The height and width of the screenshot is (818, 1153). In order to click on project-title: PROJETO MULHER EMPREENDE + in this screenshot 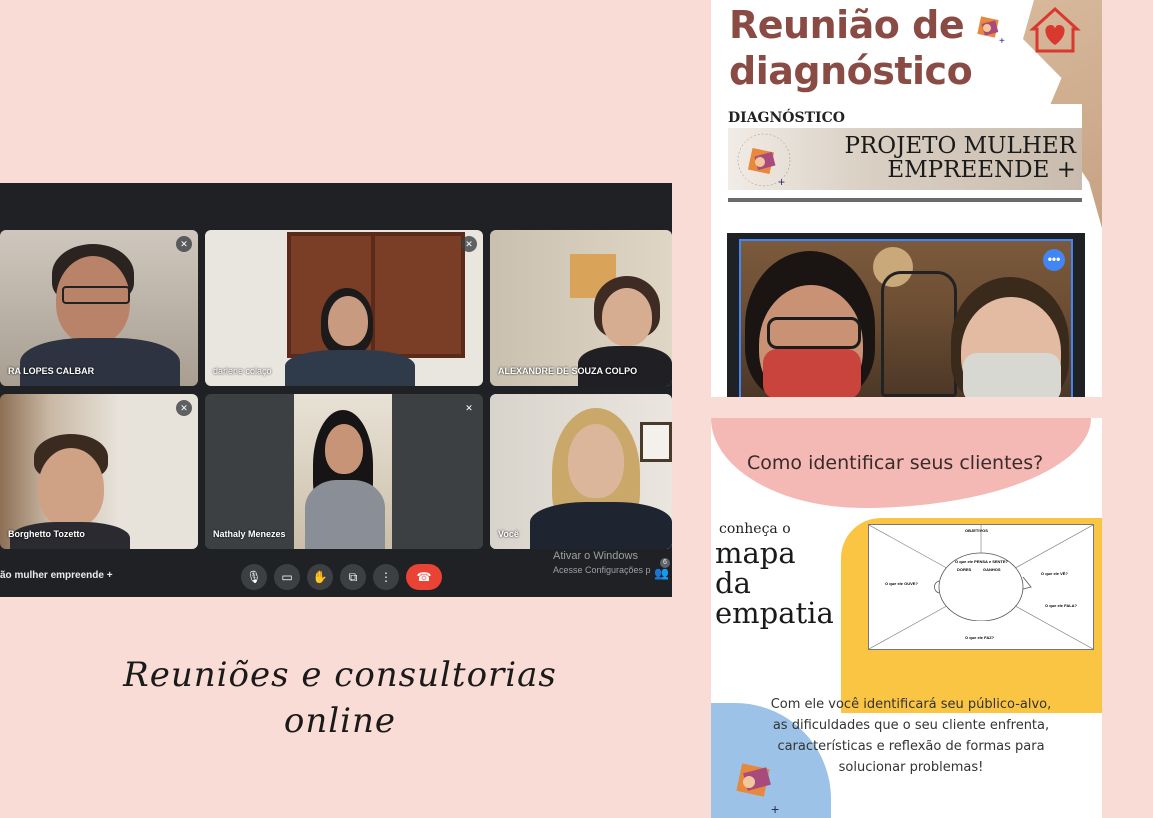, I will do `click(960, 158)`.